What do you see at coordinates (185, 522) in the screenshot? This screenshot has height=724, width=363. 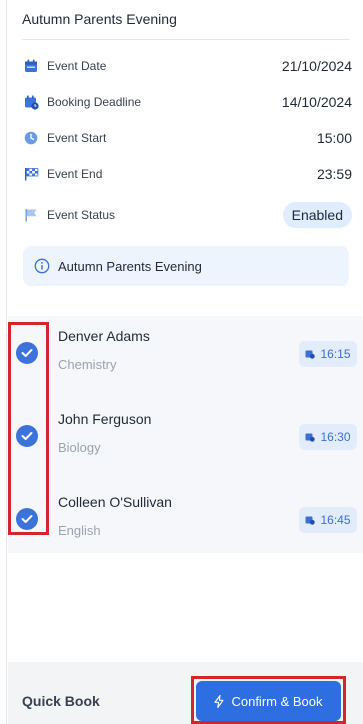 I see `list-item: Colleen O'Sullivan English 16:45` at bounding box center [185, 522].